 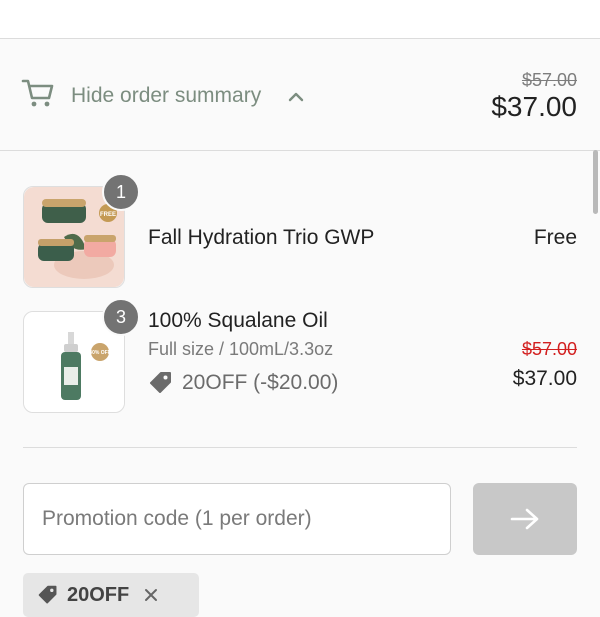 I want to click on discount-row: 20OFF (-$20.00), so click(x=243, y=383).